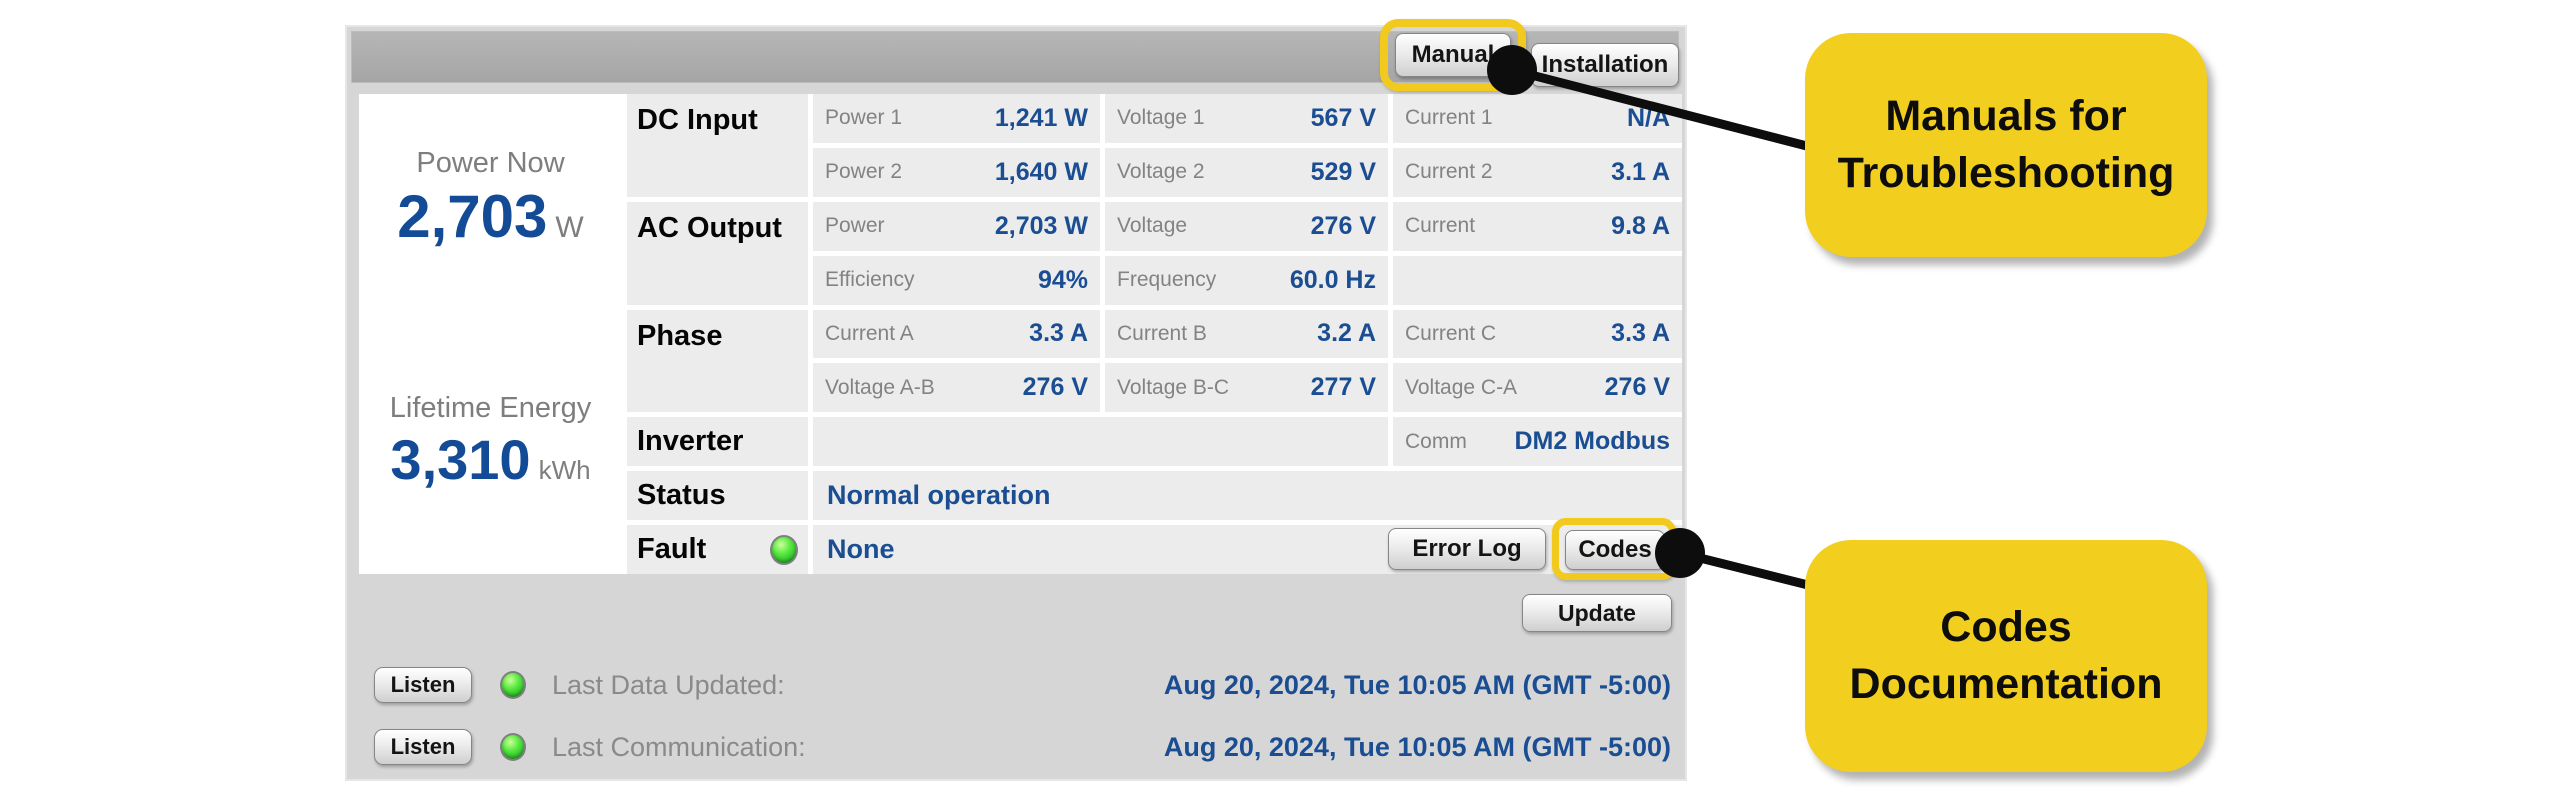 This screenshot has height=808, width=2552. Describe the element at coordinates (490, 407) in the screenshot. I see `lifetime-energy-label: Lifetime Energy` at that location.